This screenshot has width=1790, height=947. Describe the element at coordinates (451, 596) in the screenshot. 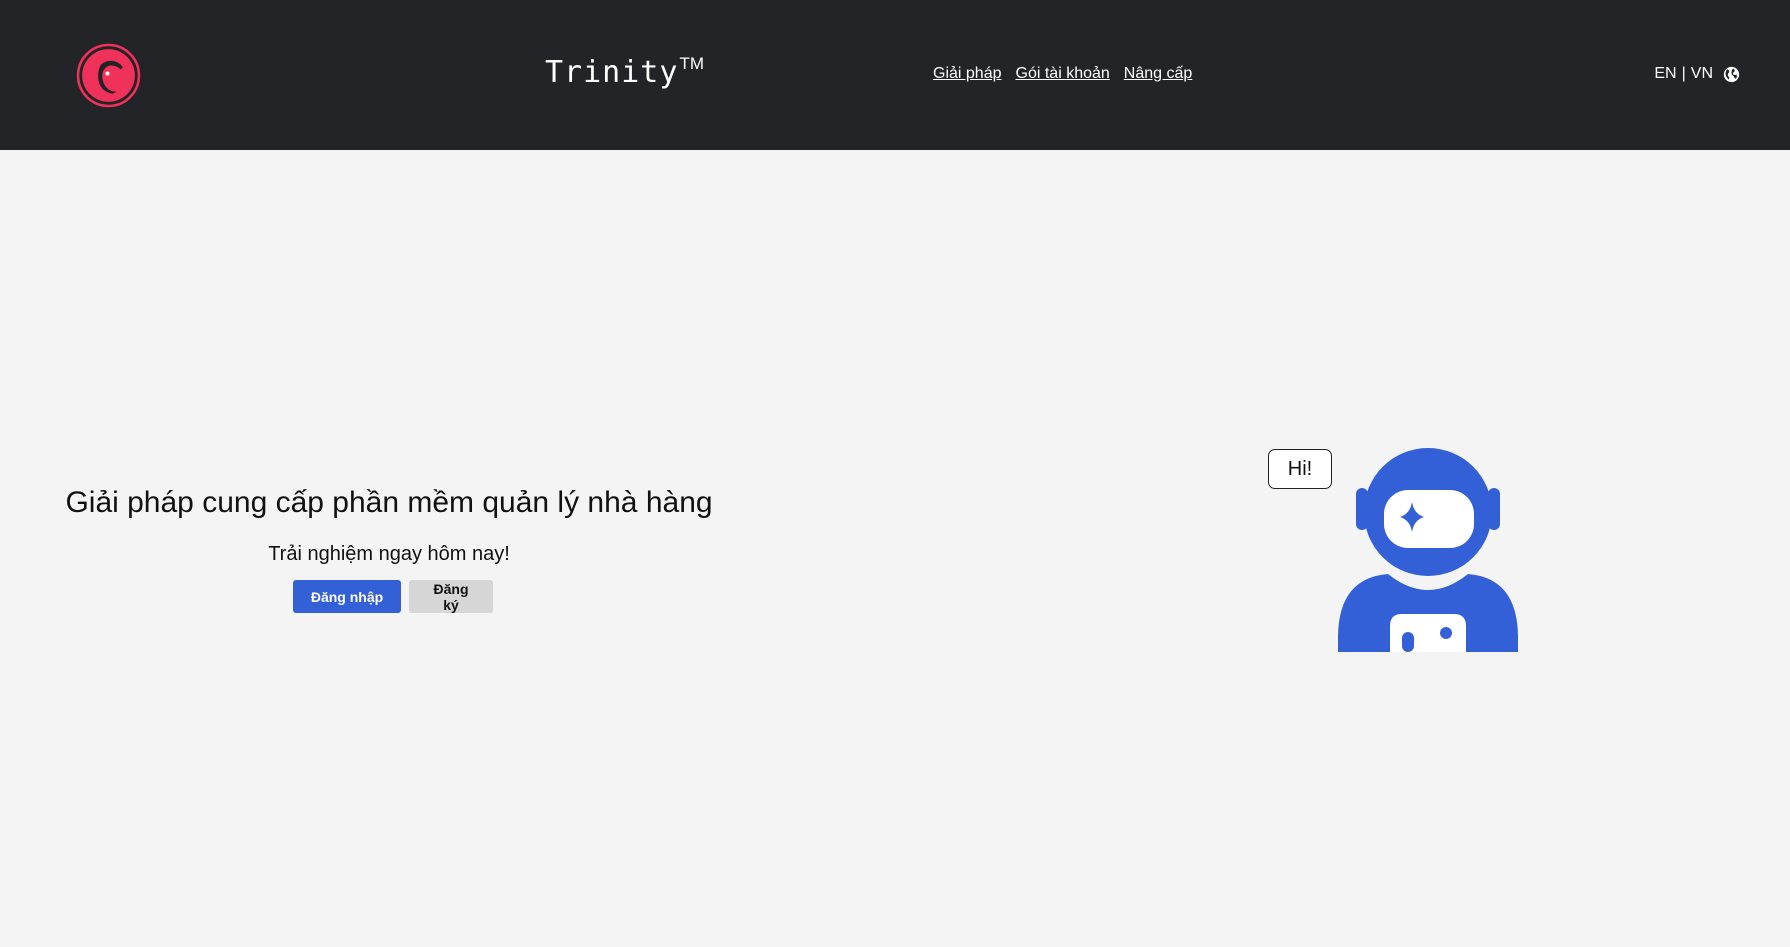

I see `register-button: Đăng ký` at that location.